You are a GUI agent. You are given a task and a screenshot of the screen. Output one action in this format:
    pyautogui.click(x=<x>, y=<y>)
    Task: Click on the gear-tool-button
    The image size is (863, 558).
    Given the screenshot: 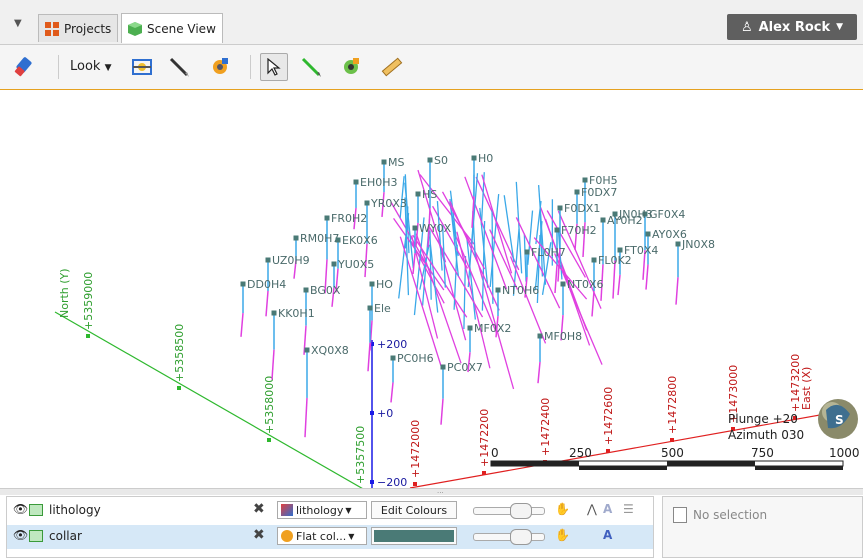 What is the action you would take?
    pyautogui.click(x=220, y=67)
    